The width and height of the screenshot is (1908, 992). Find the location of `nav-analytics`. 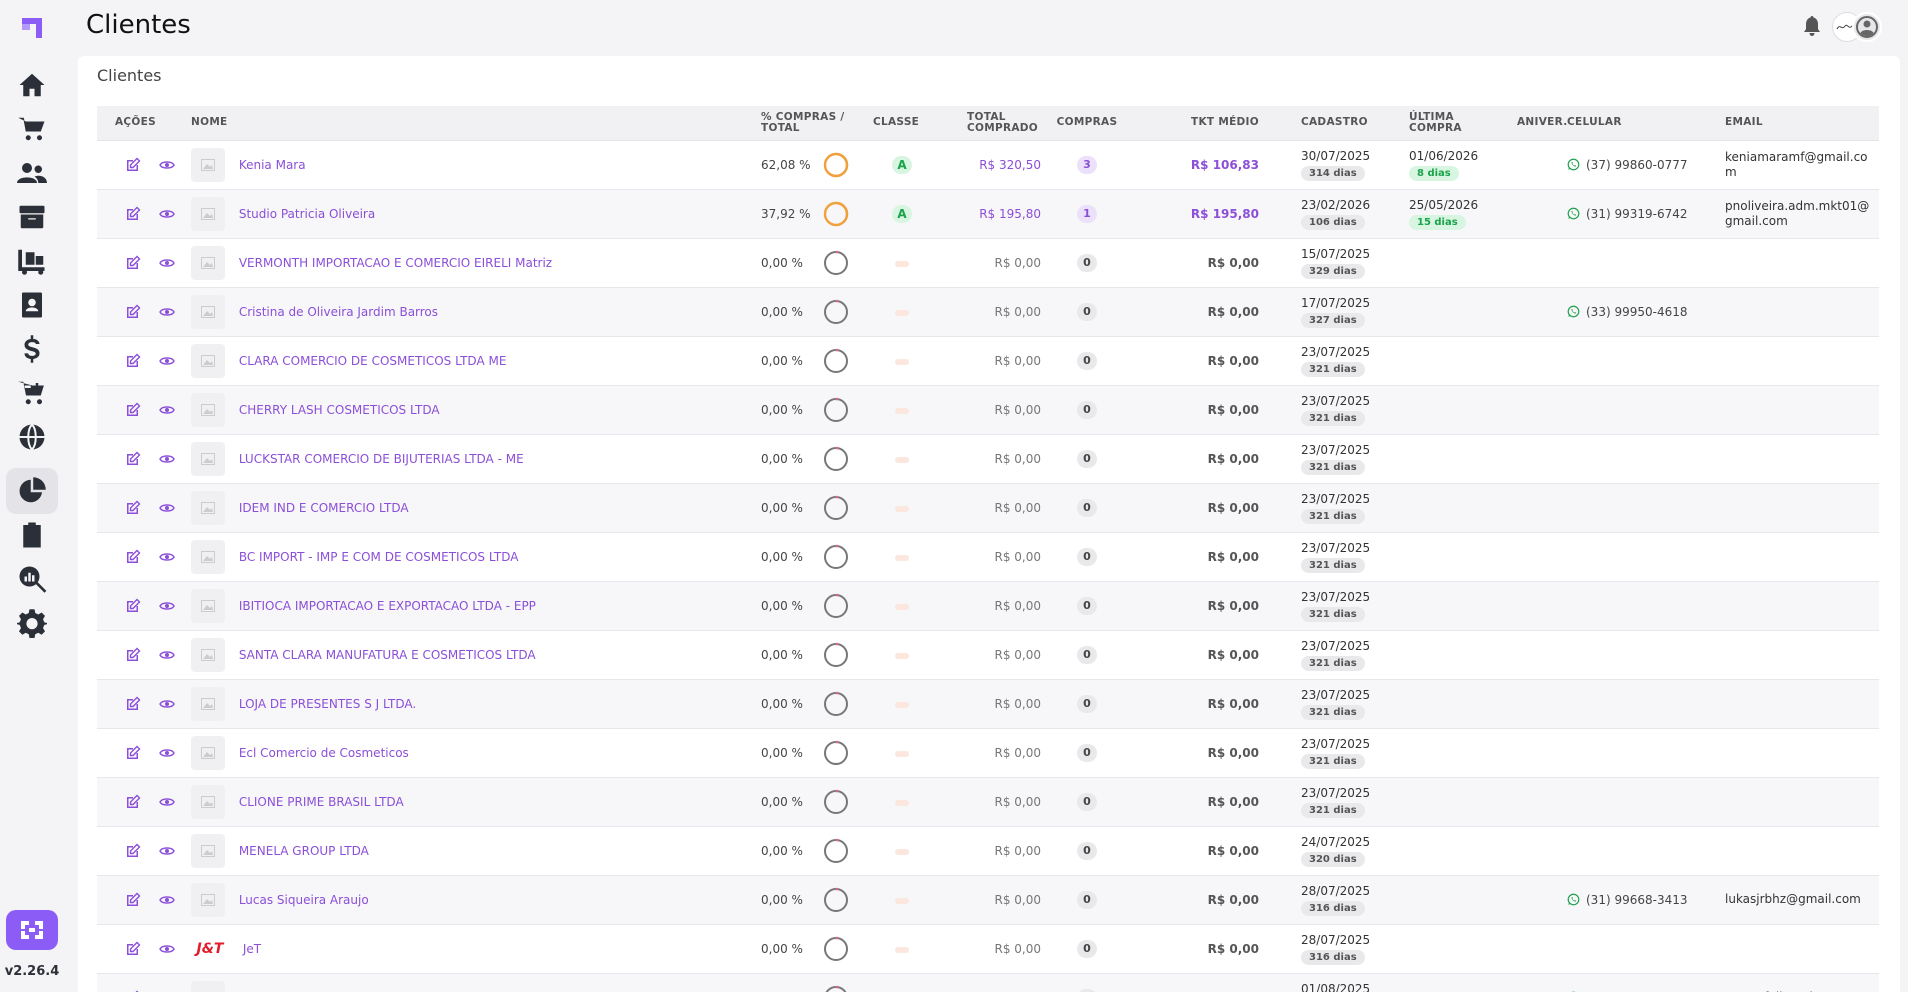

nav-analytics is located at coordinates (32, 579).